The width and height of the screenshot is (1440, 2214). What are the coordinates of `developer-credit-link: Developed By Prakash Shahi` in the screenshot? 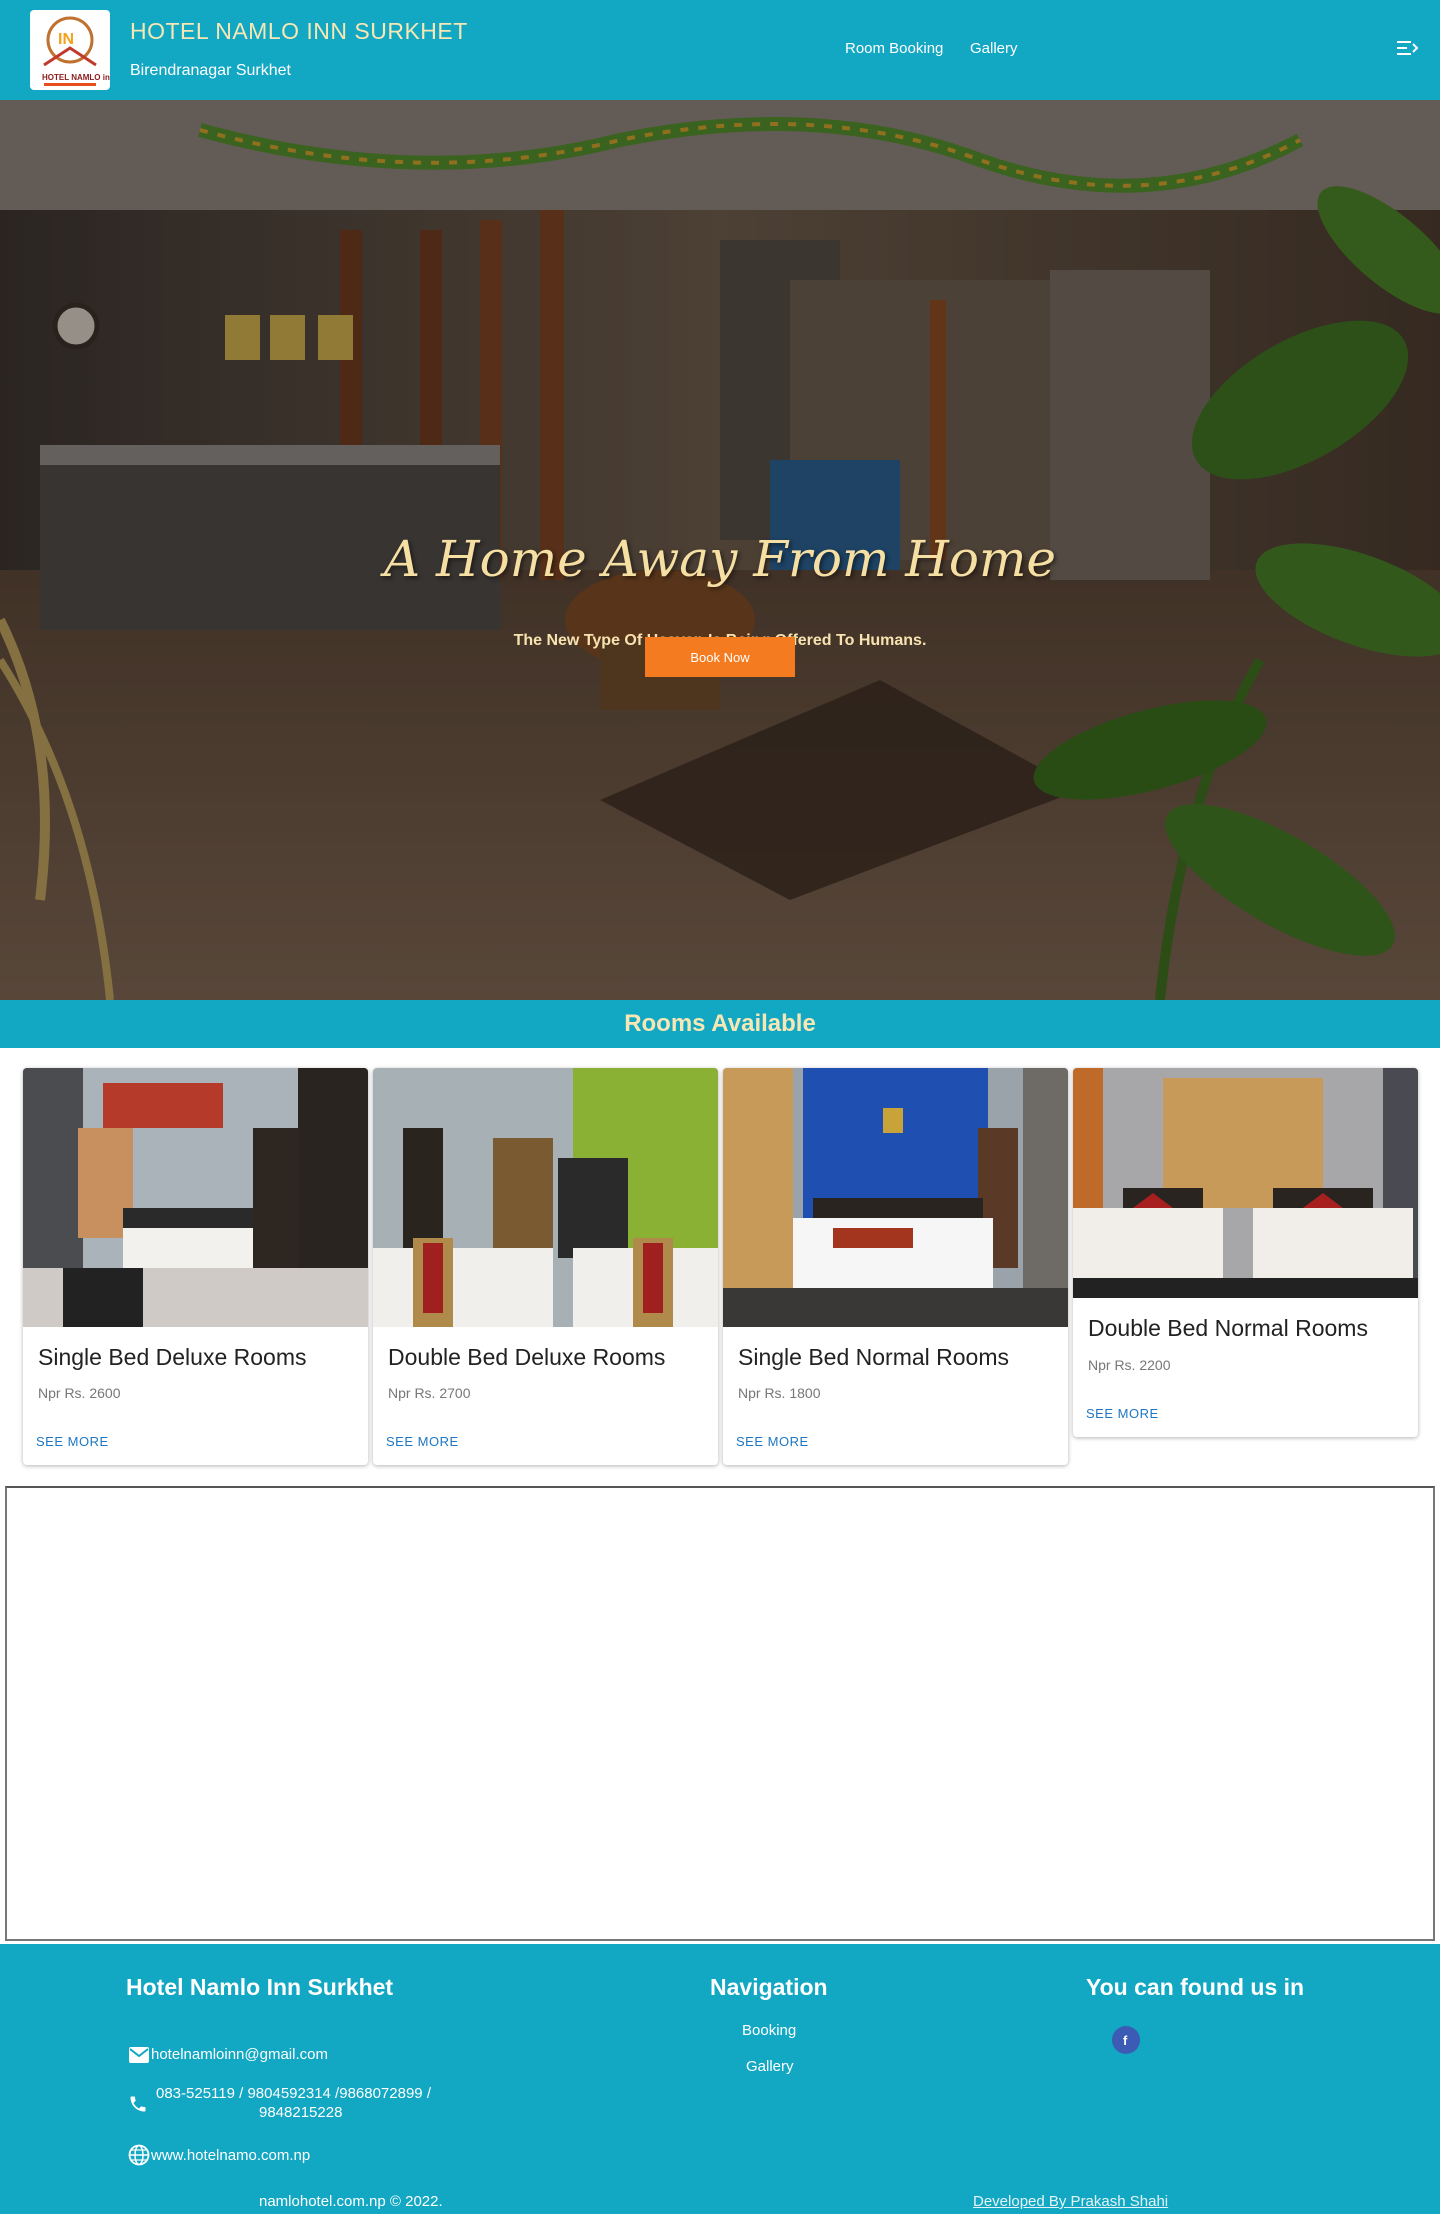 It's located at (1070, 2201).